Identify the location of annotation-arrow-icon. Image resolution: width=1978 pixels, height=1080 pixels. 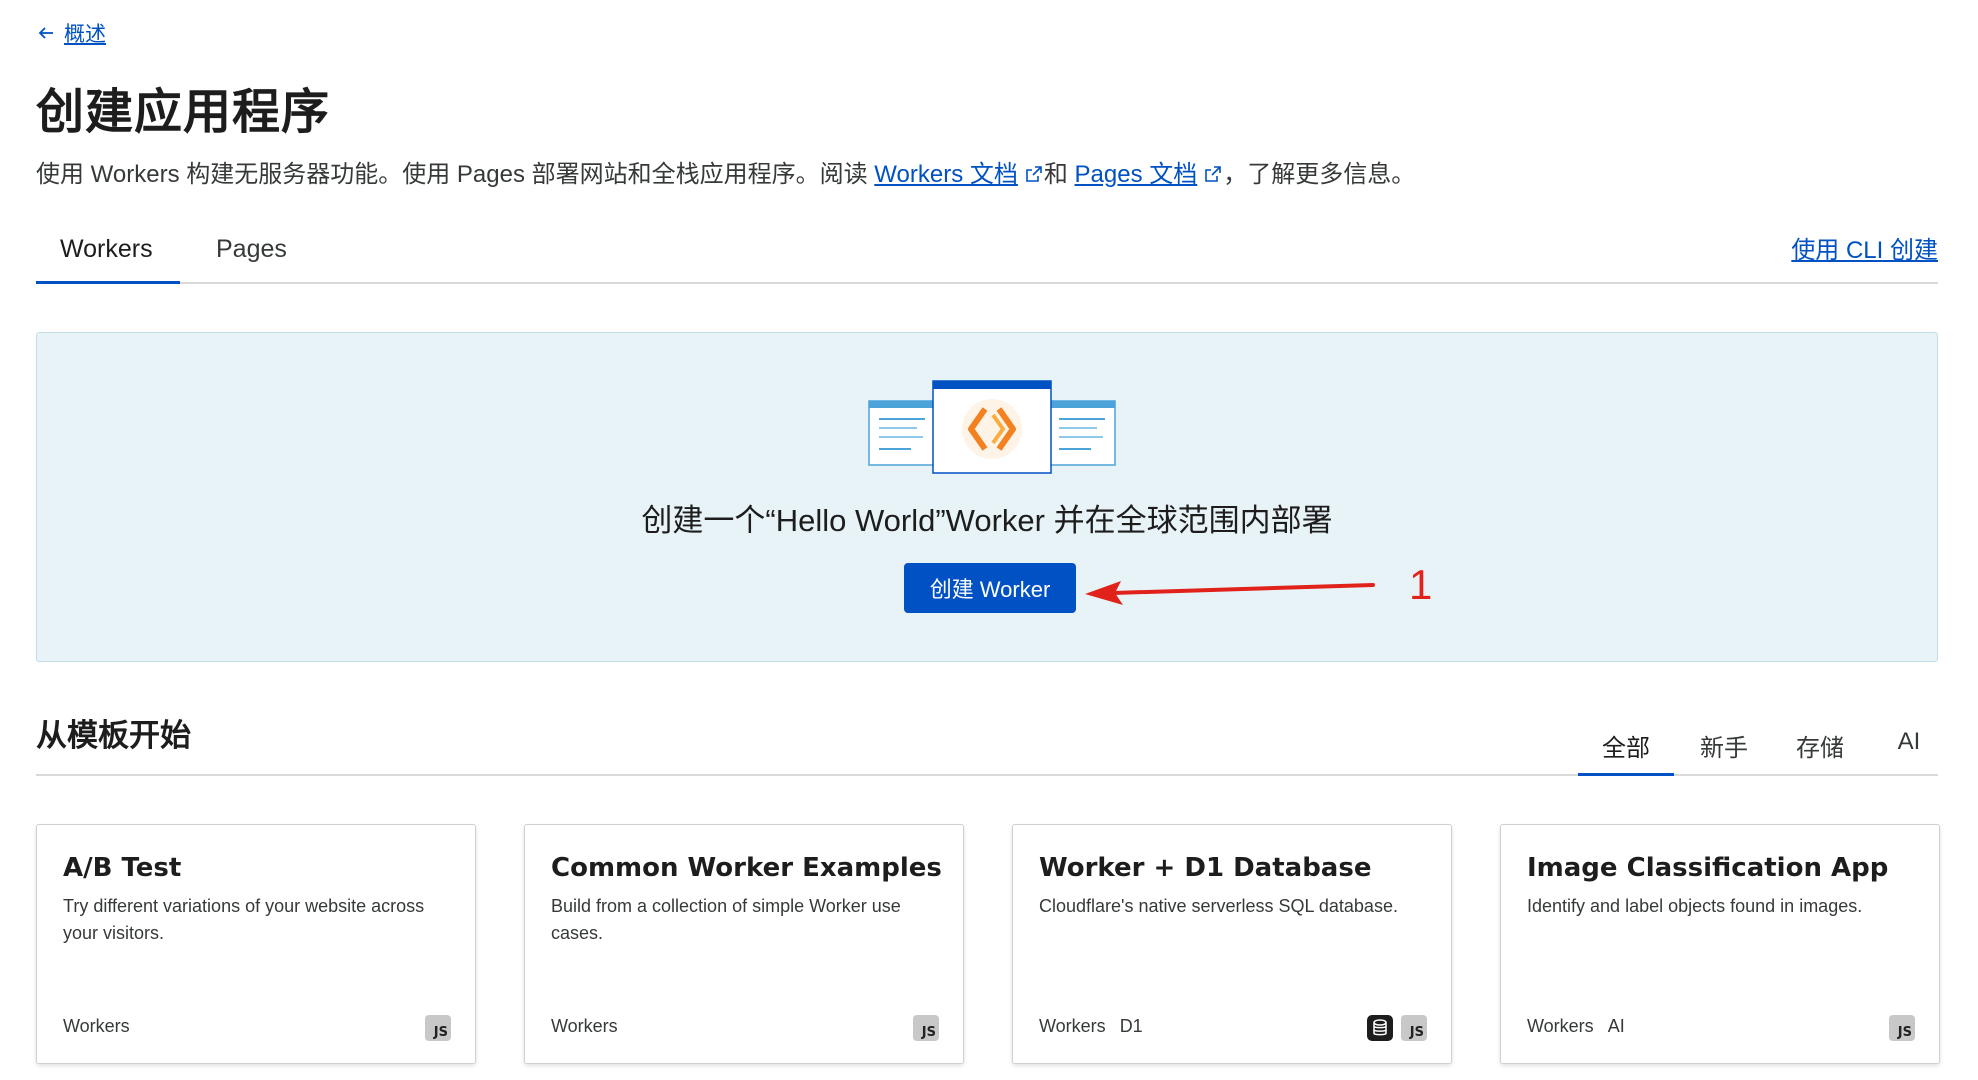
(1230, 593).